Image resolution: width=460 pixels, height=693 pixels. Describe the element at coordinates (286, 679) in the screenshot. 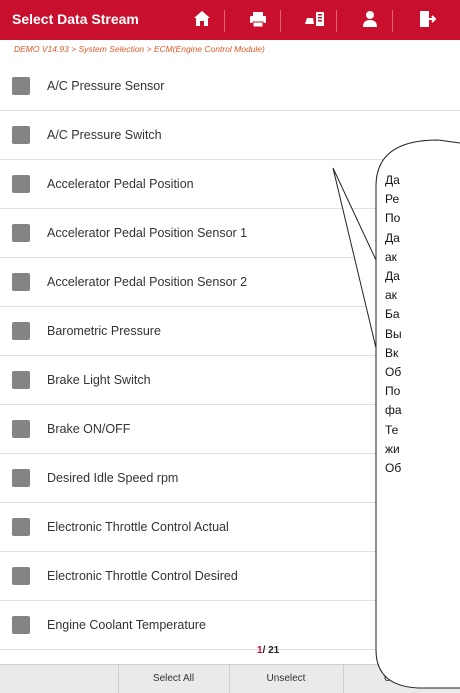

I see `unselect-button: Unselect` at that location.